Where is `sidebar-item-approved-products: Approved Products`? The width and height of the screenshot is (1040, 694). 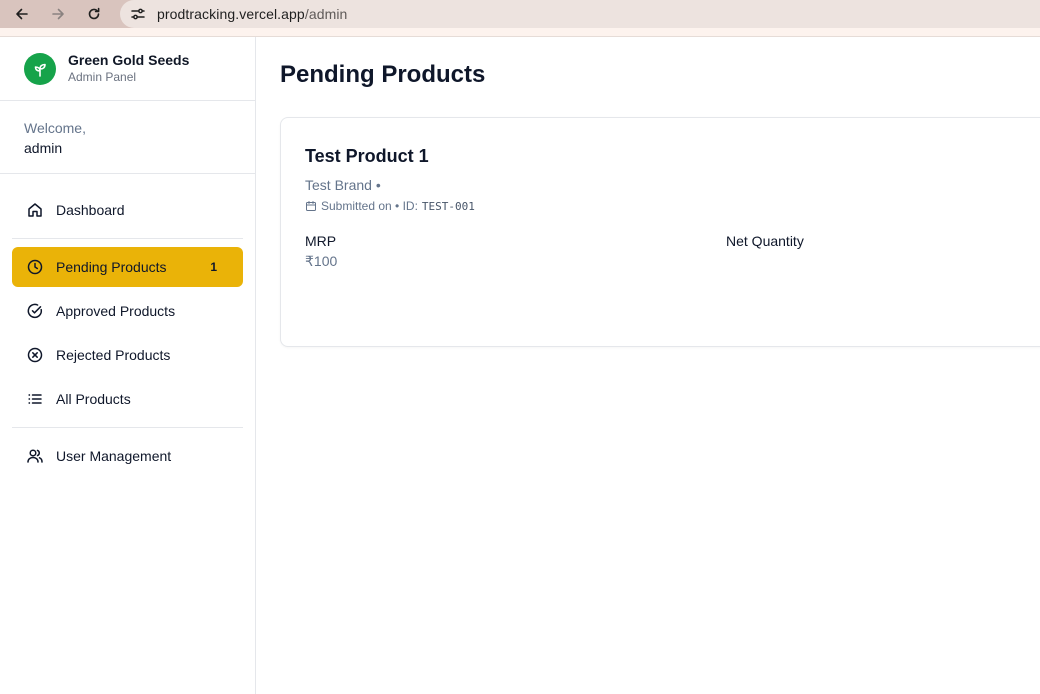 sidebar-item-approved-products: Approved Products is located at coordinates (127, 311).